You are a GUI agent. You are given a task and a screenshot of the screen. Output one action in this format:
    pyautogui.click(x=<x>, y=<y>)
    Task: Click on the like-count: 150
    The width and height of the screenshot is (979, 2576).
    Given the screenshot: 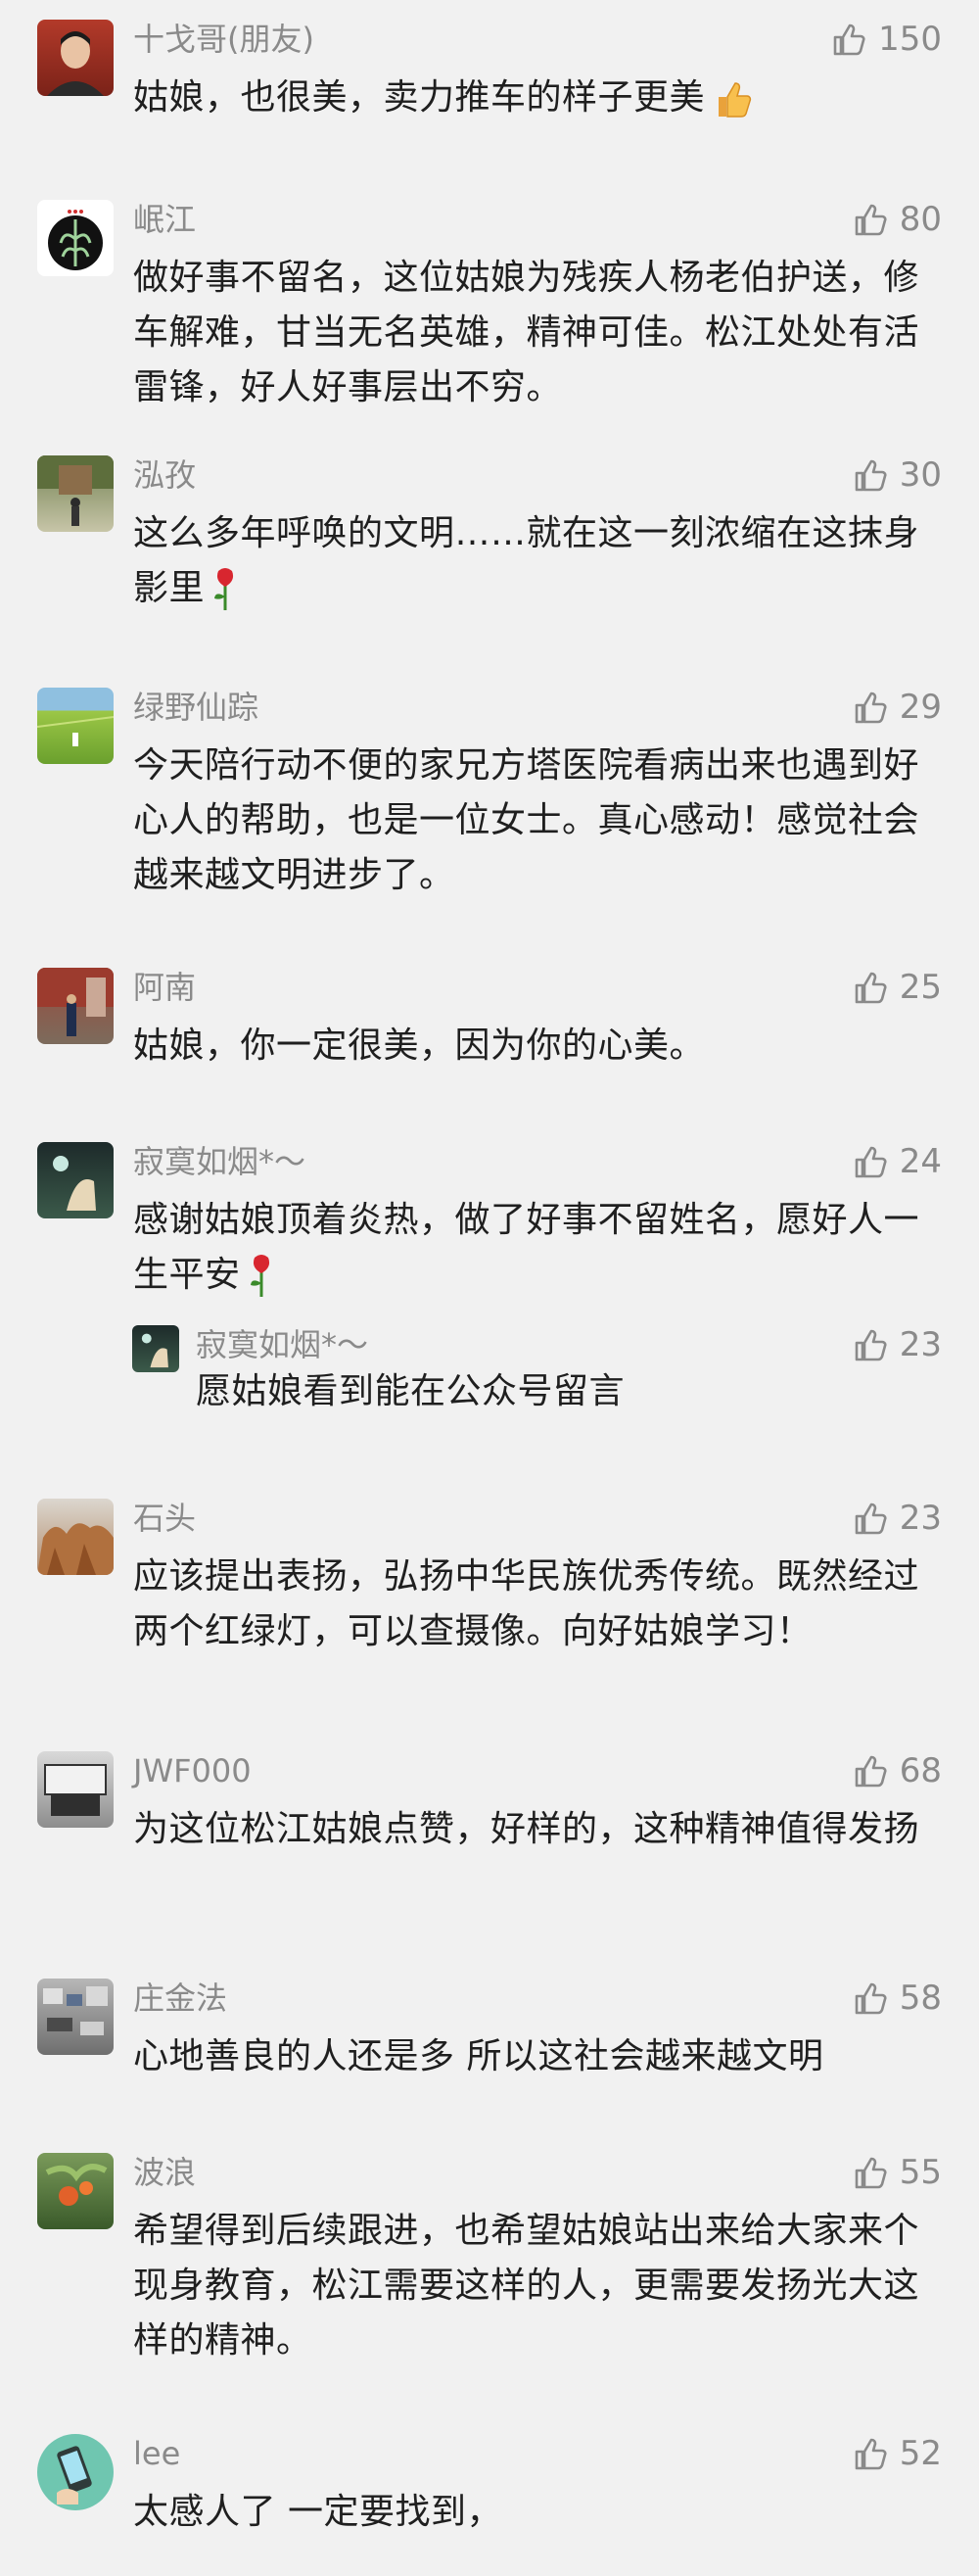 What is the action you would take?
    pyautogui.click(x=910, y=39)
    